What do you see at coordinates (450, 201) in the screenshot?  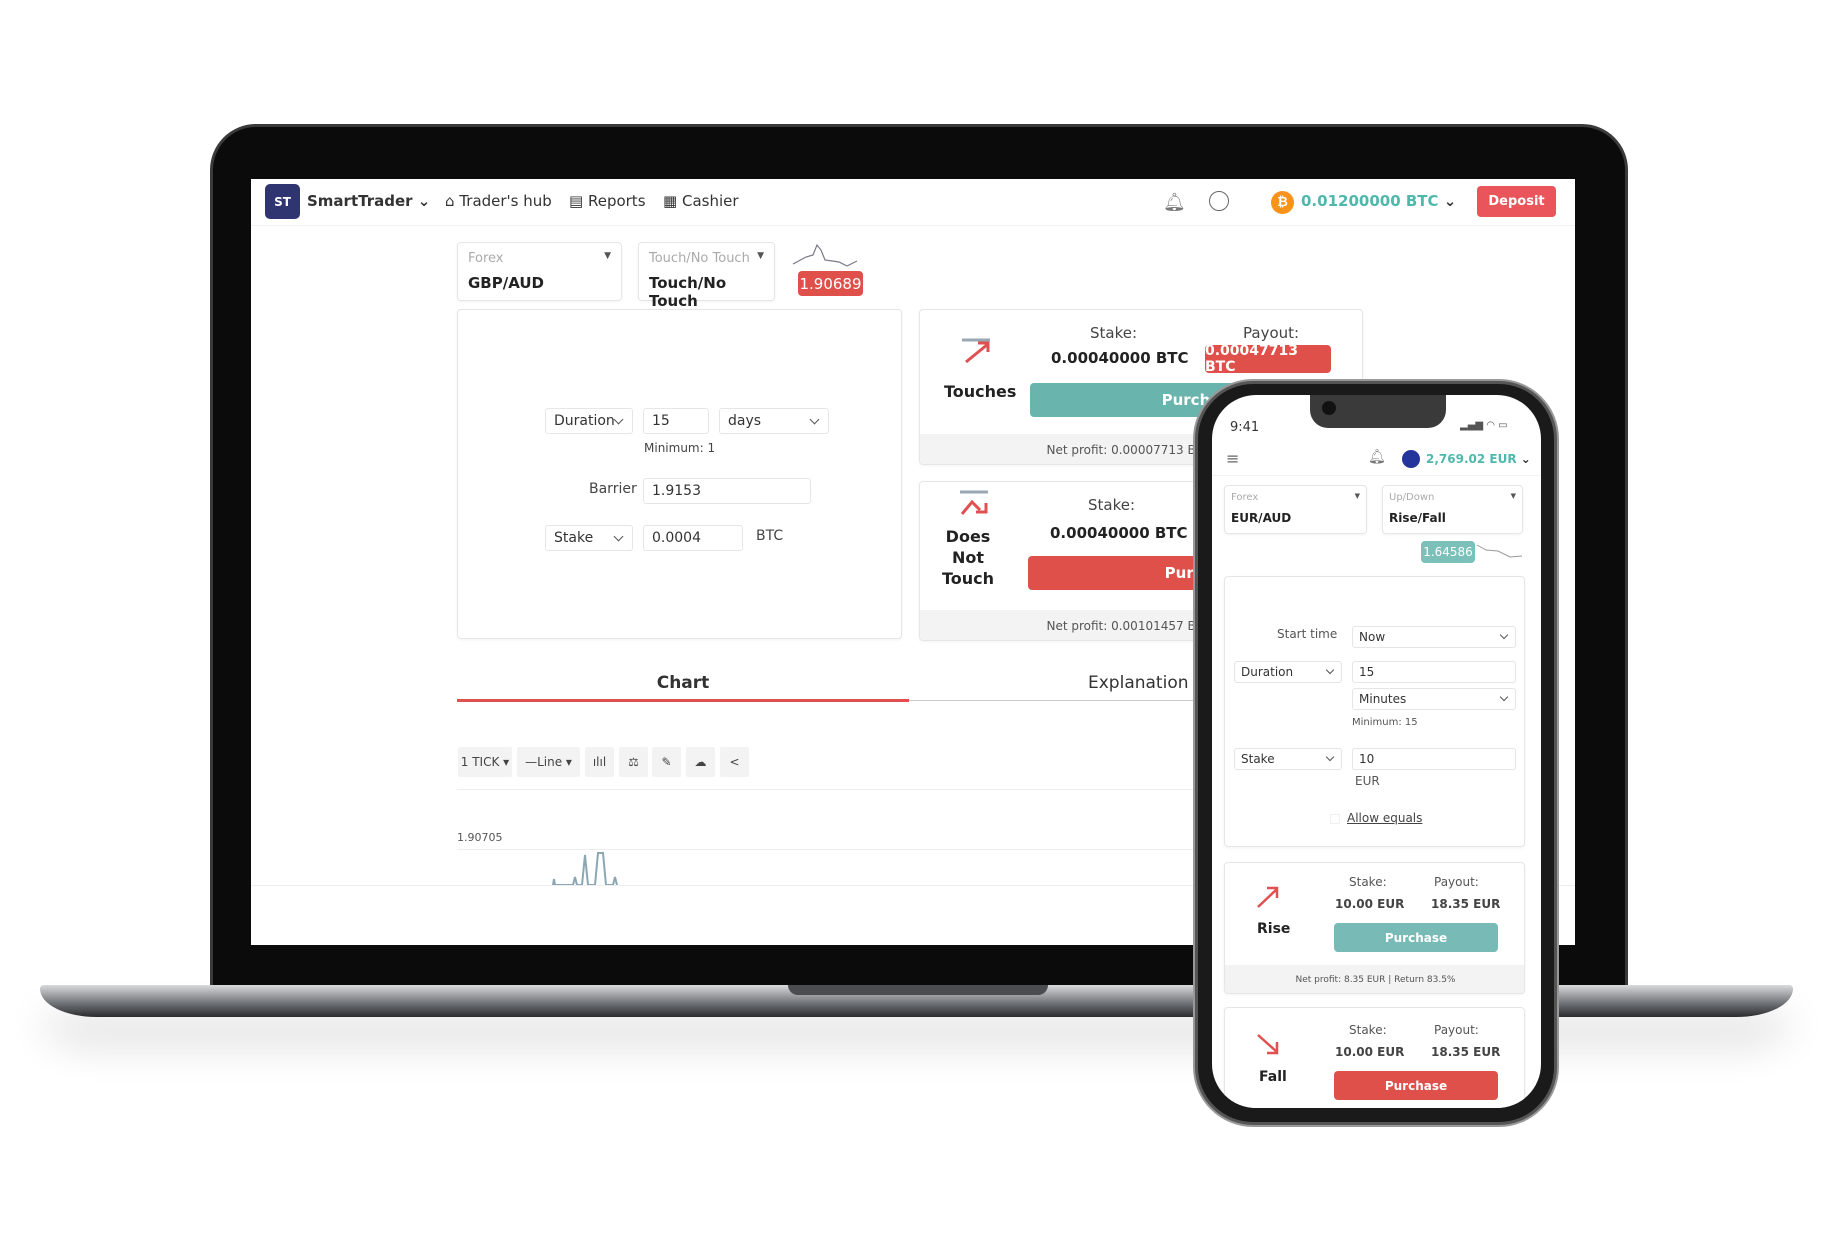 I see `home-icon: ⌂` at bounding box center [450, 201].